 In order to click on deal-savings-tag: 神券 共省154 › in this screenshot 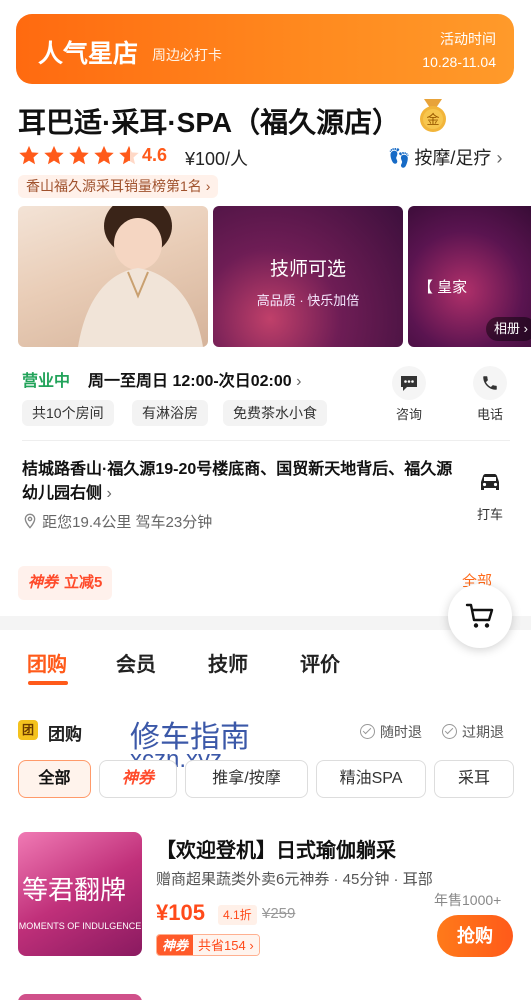, I will do `click(208, 945)`.